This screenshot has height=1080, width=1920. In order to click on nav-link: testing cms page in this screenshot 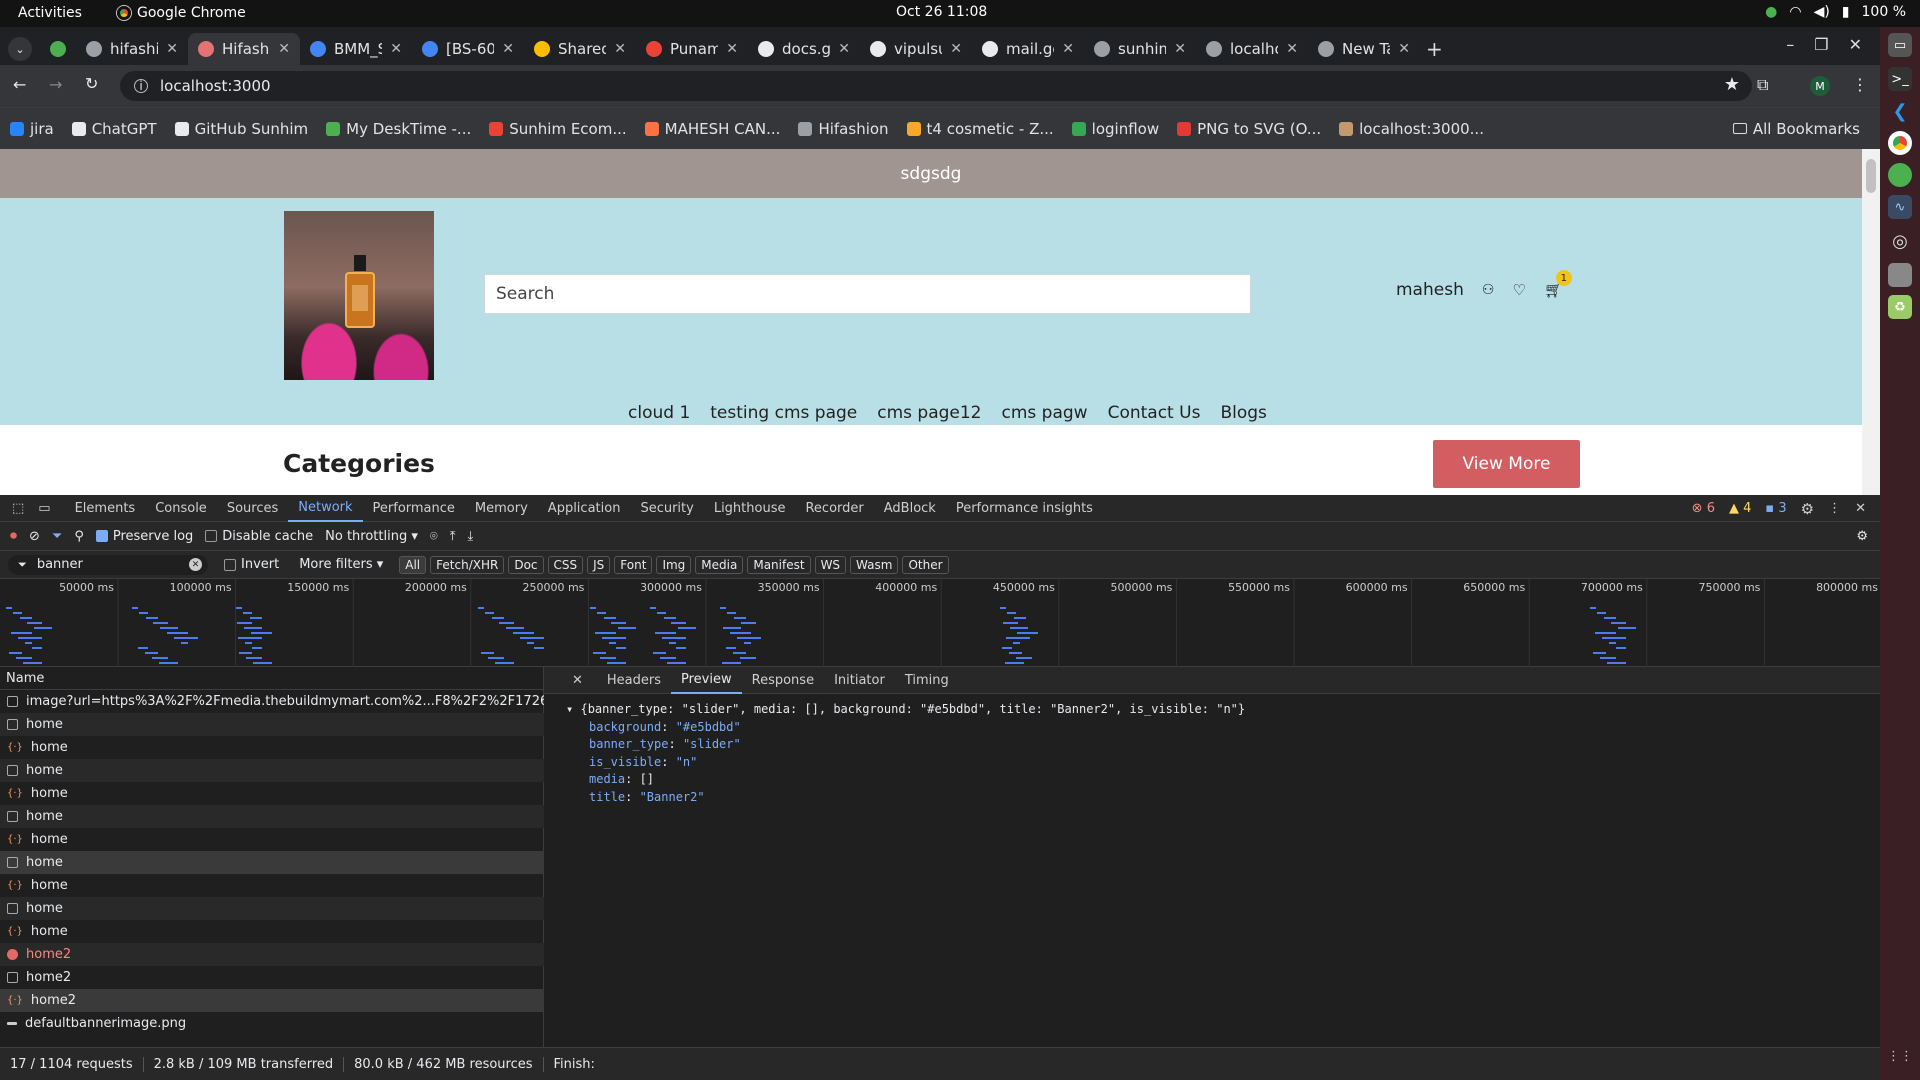, I will do `click(783, 413)`.